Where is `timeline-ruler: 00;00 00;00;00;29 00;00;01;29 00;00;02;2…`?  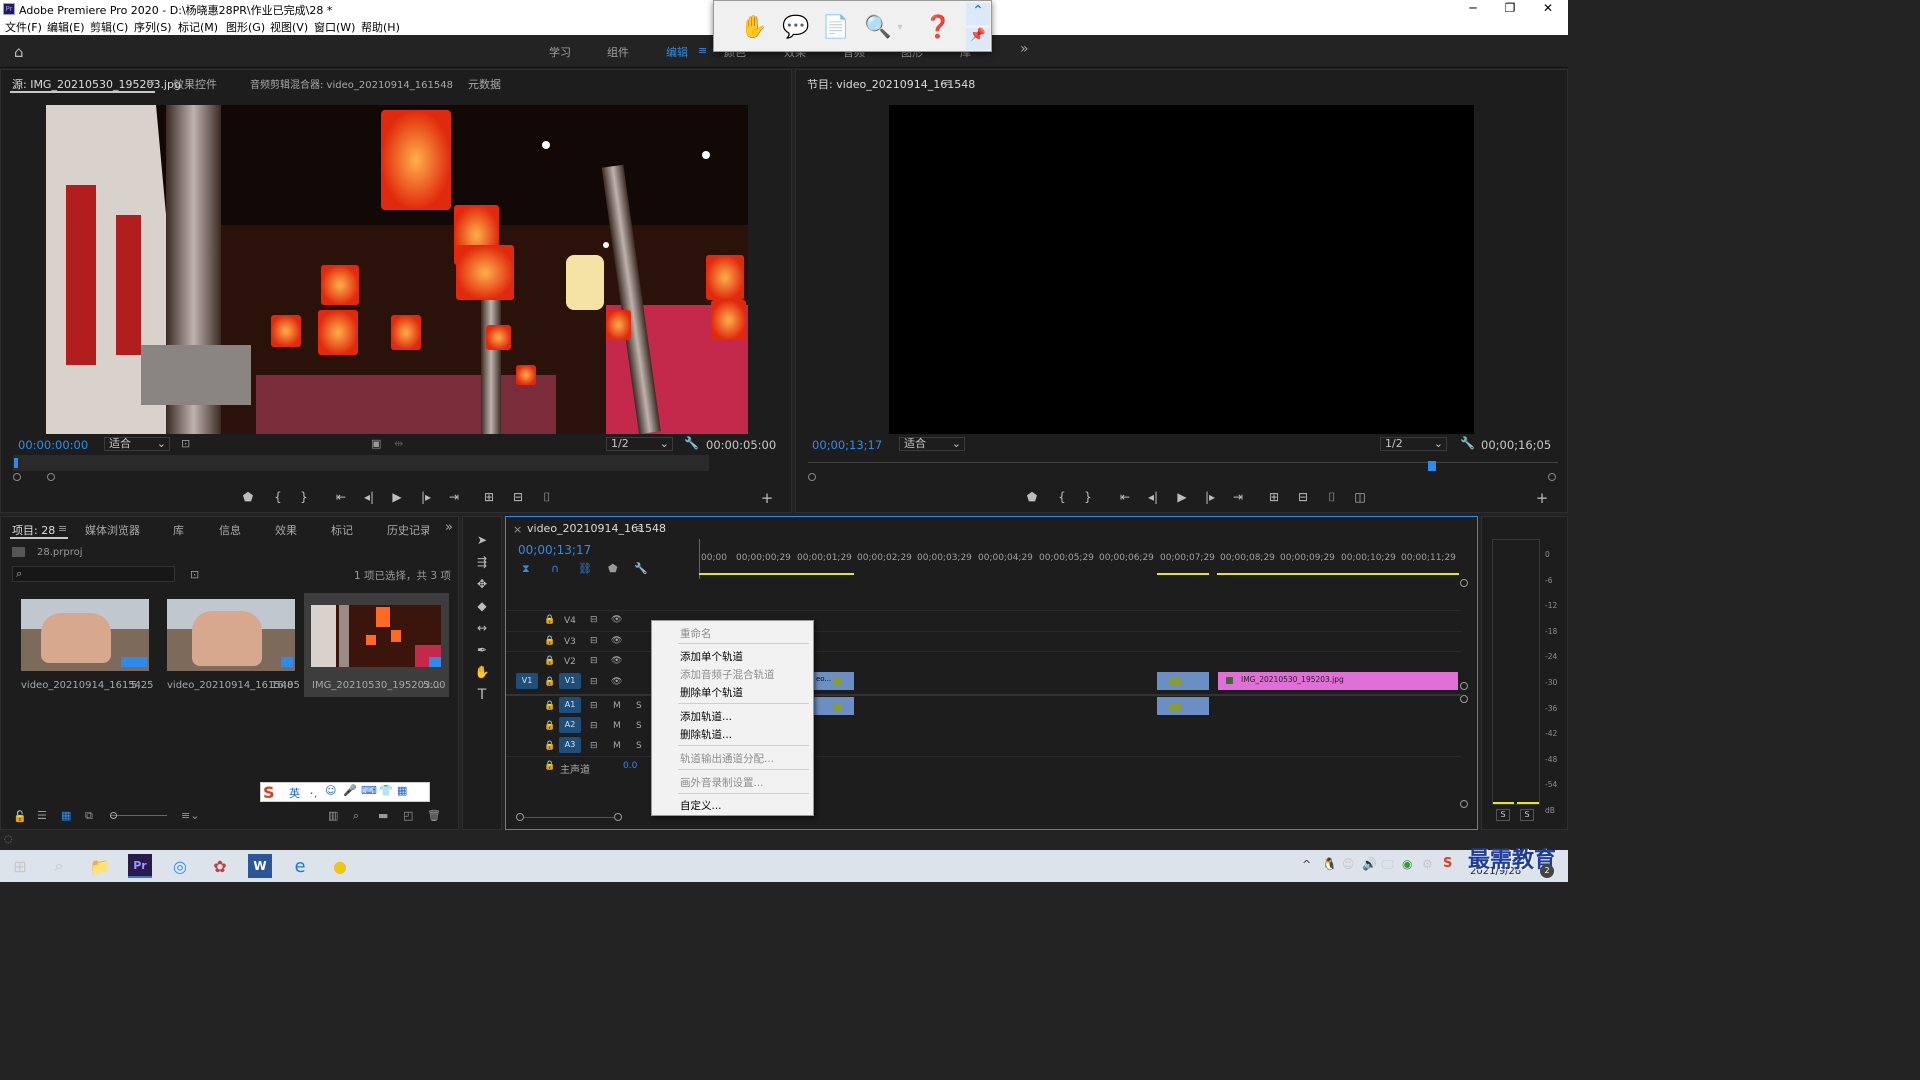
timeline-ruler: 00;00 00;00;00;29 00;00;01;29 00;00;02;2… is located at coordinates (1079, 559).